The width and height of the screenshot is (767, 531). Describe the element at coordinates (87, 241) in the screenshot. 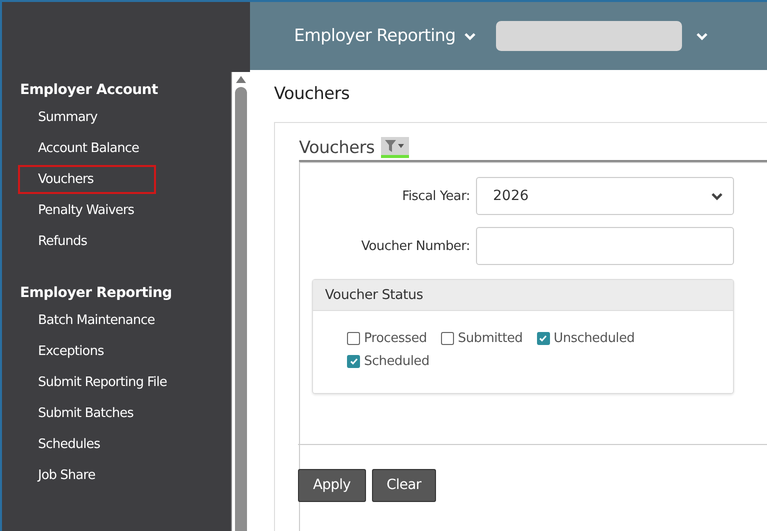

I see `sidebar-item: Refunds` at that location.